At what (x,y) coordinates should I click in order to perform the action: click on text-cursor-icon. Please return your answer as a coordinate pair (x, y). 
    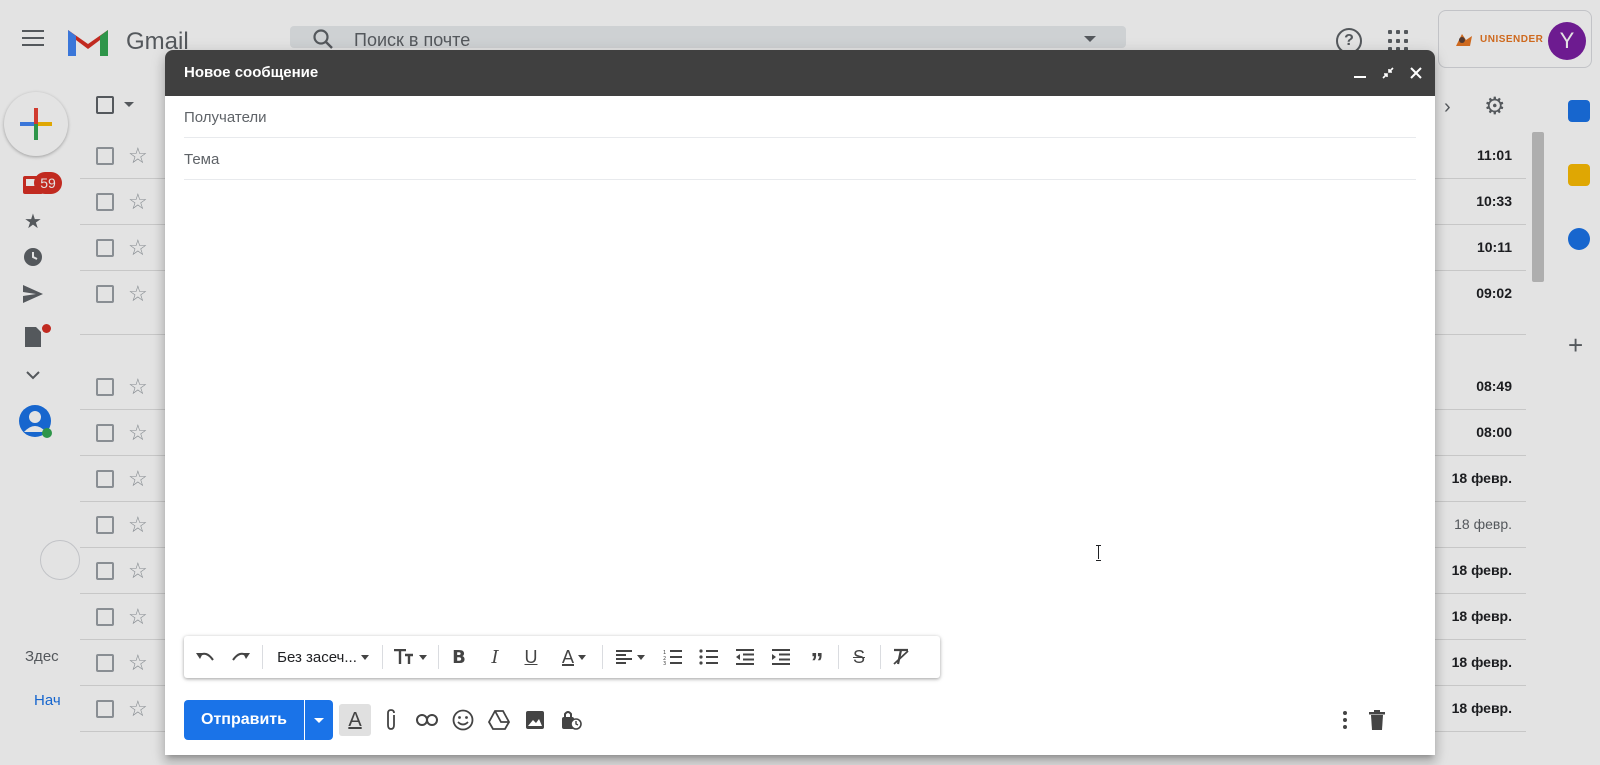
    Looking at the image, I should click on (1099, 553).